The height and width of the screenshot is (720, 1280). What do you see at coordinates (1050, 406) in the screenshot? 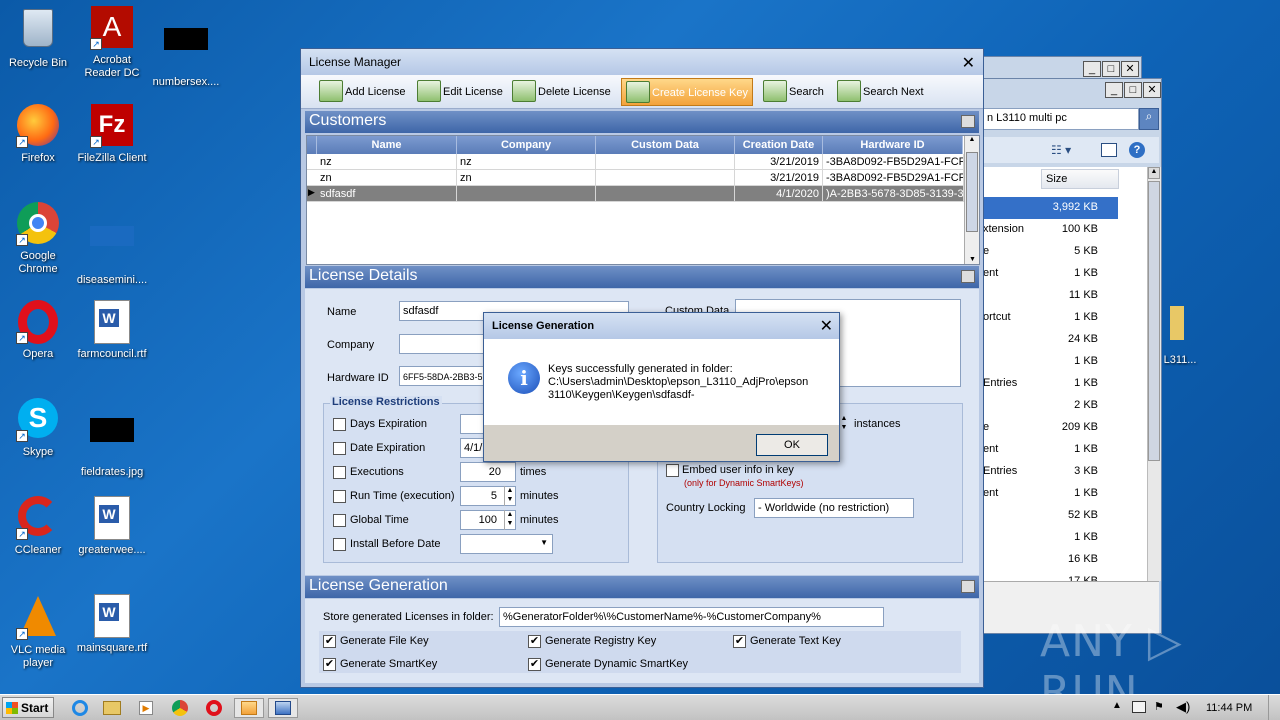
I see `file-row: 2 KB` at bounding box center [1050, 406].